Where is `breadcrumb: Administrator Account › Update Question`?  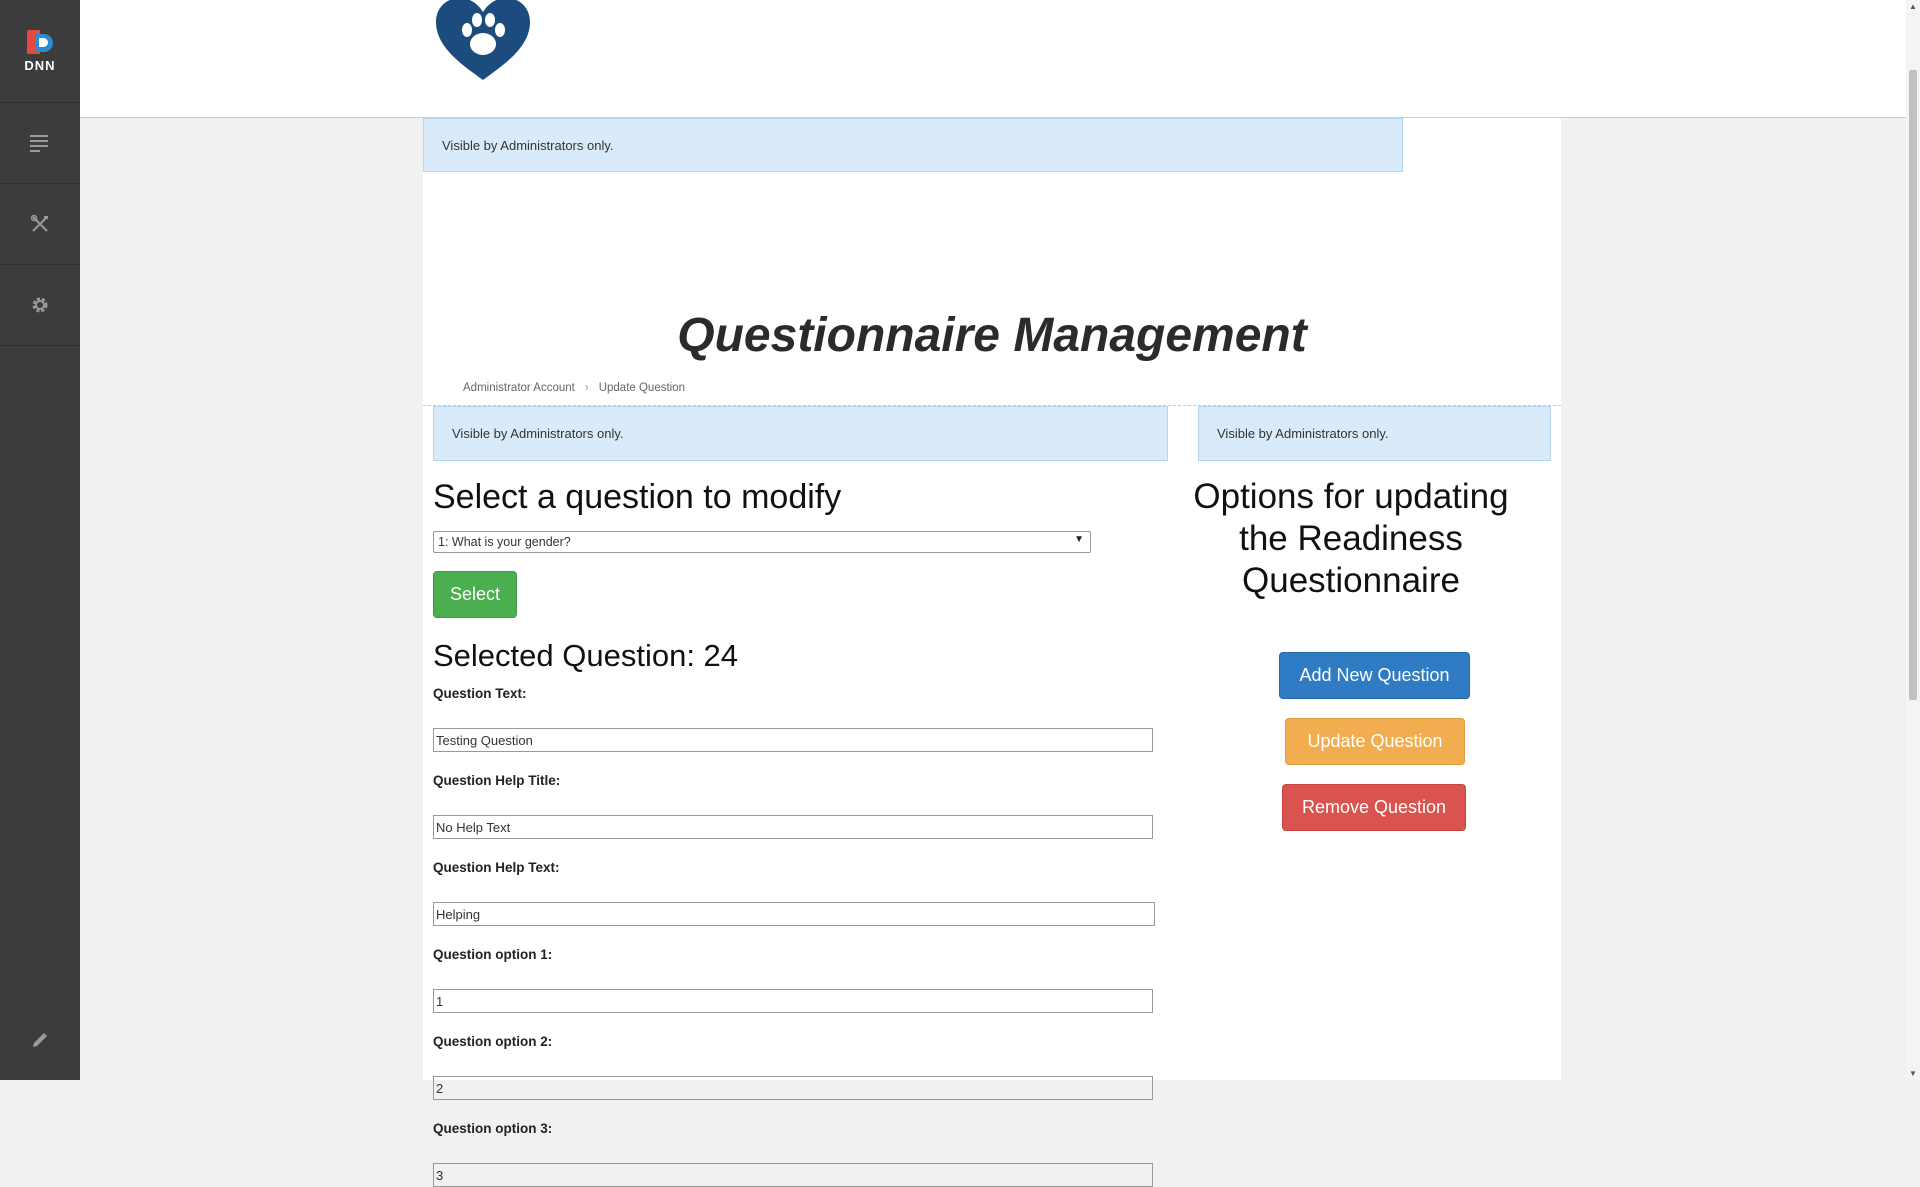
breadcrumb: Administrator Account › Update Question is located at coordinates (574, 388).